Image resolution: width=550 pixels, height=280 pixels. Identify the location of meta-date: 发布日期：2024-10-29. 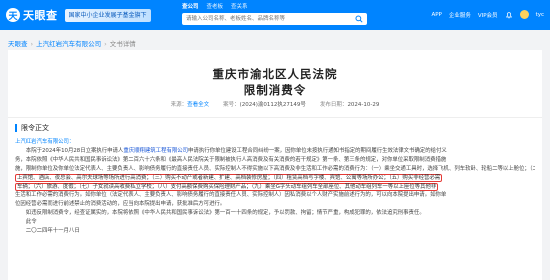
(349, 104).